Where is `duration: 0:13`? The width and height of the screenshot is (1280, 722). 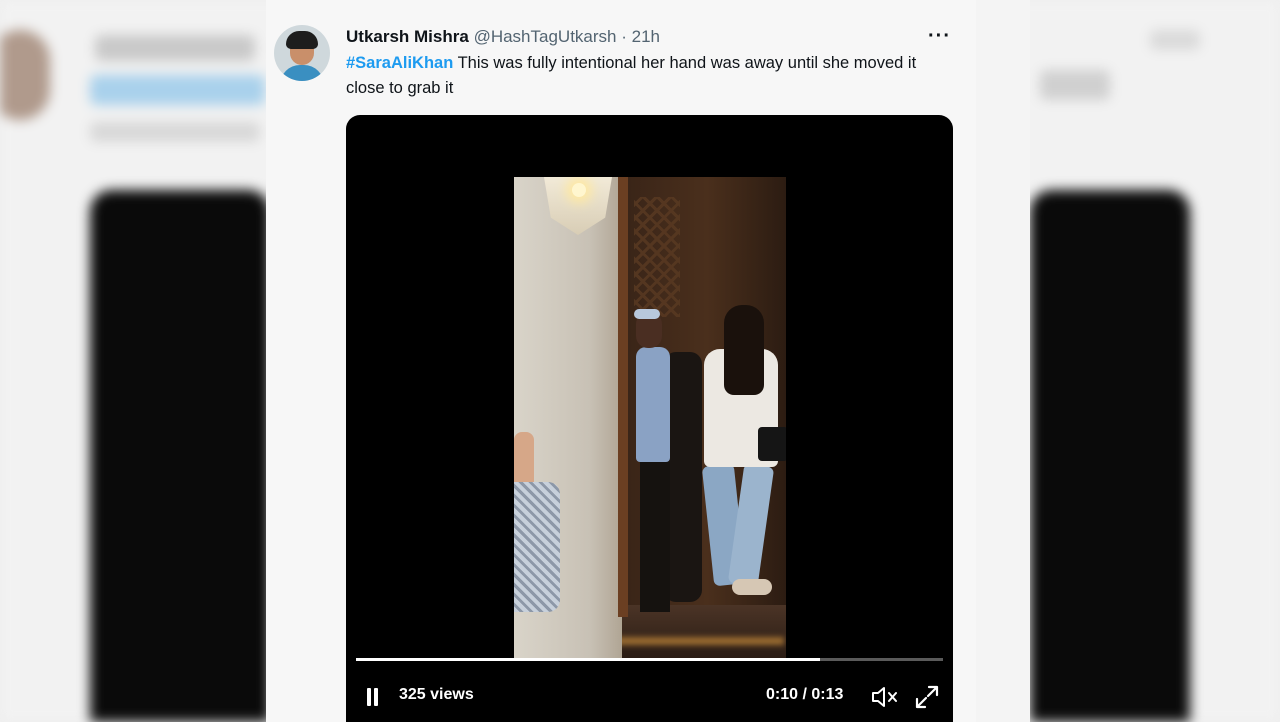
duration: 0:13 is located at coordinates (827, 694).